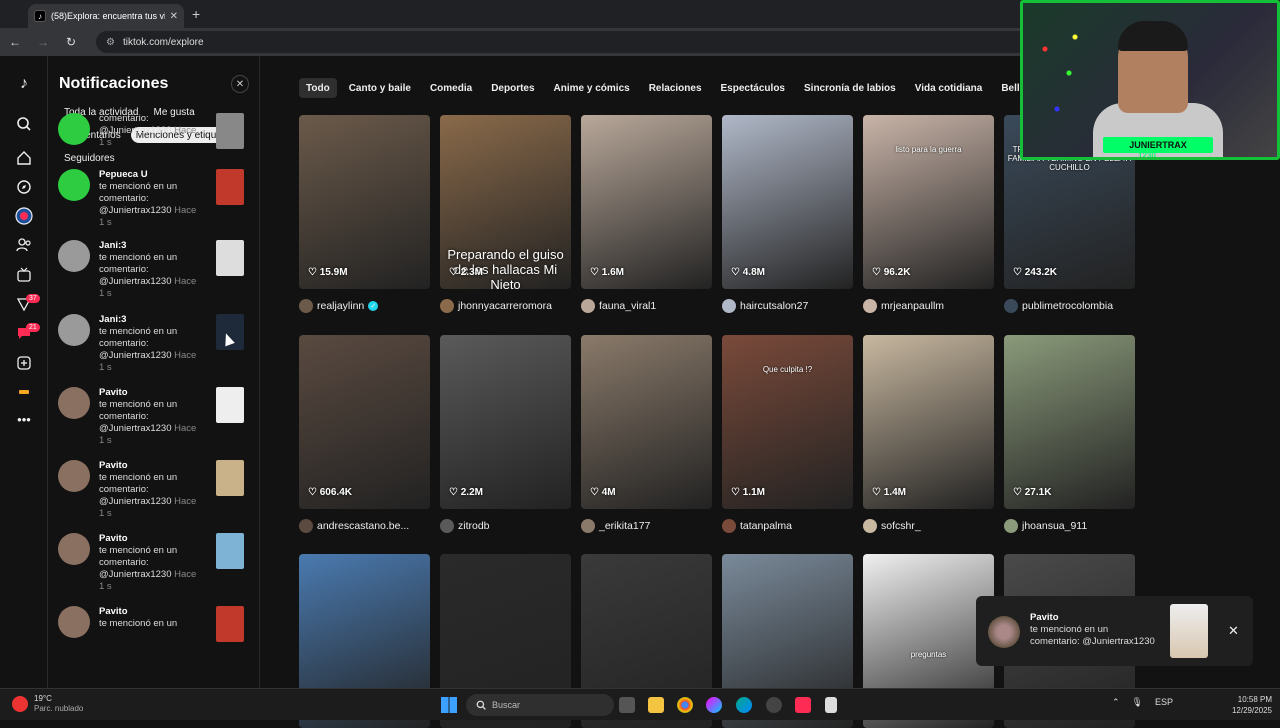  Describe the element at coordinates (831, 705) in the screenshot. I see `document-icon` at that location.